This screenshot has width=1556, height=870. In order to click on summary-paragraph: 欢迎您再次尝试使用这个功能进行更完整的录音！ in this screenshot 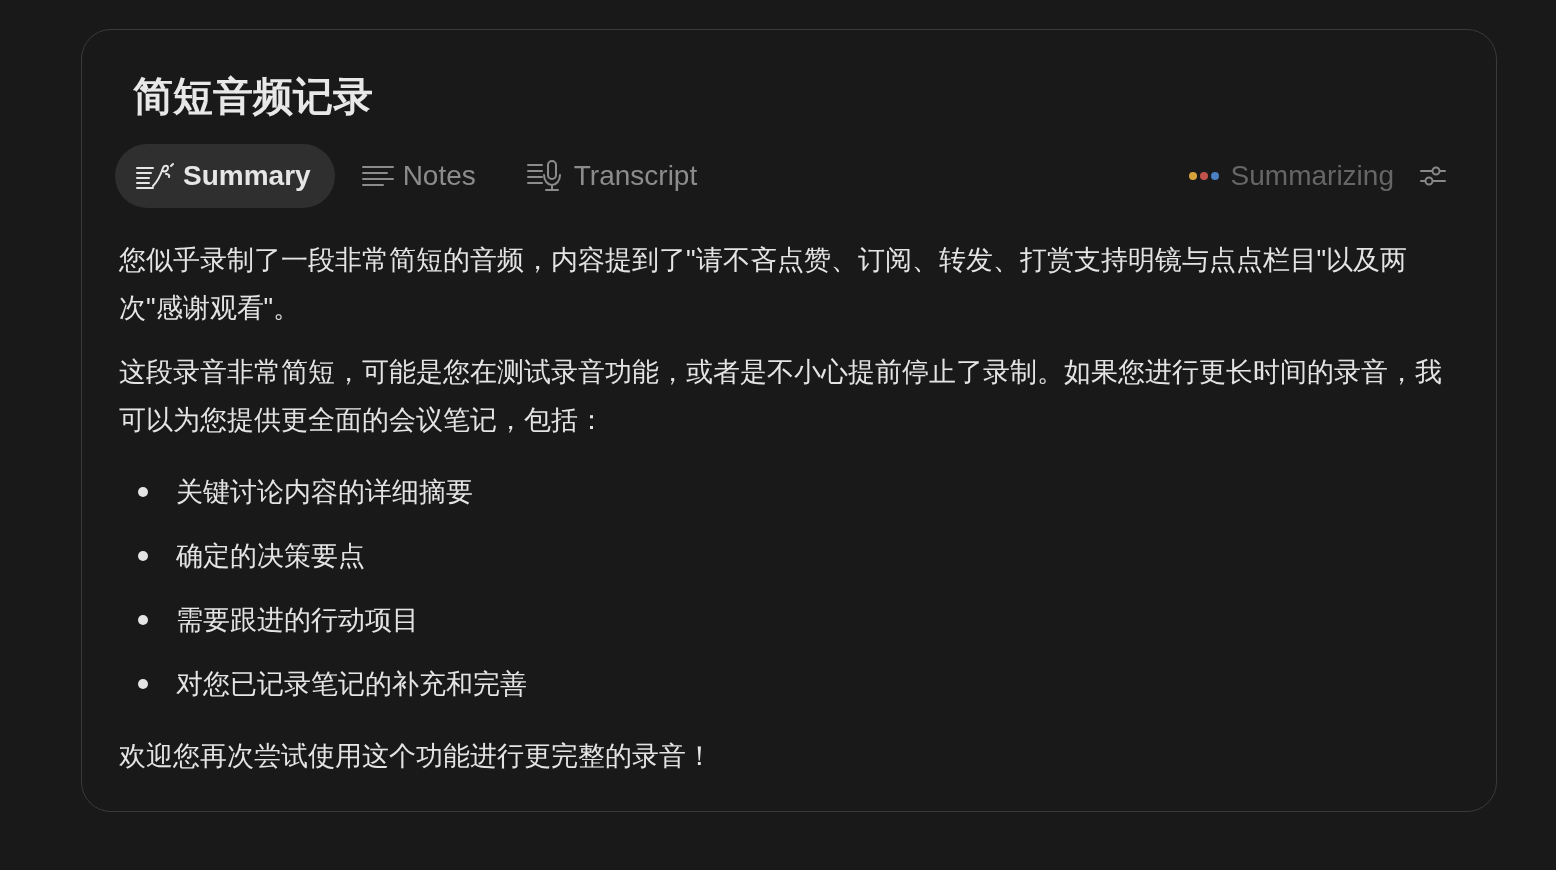, I will do `click(416, 756)`.